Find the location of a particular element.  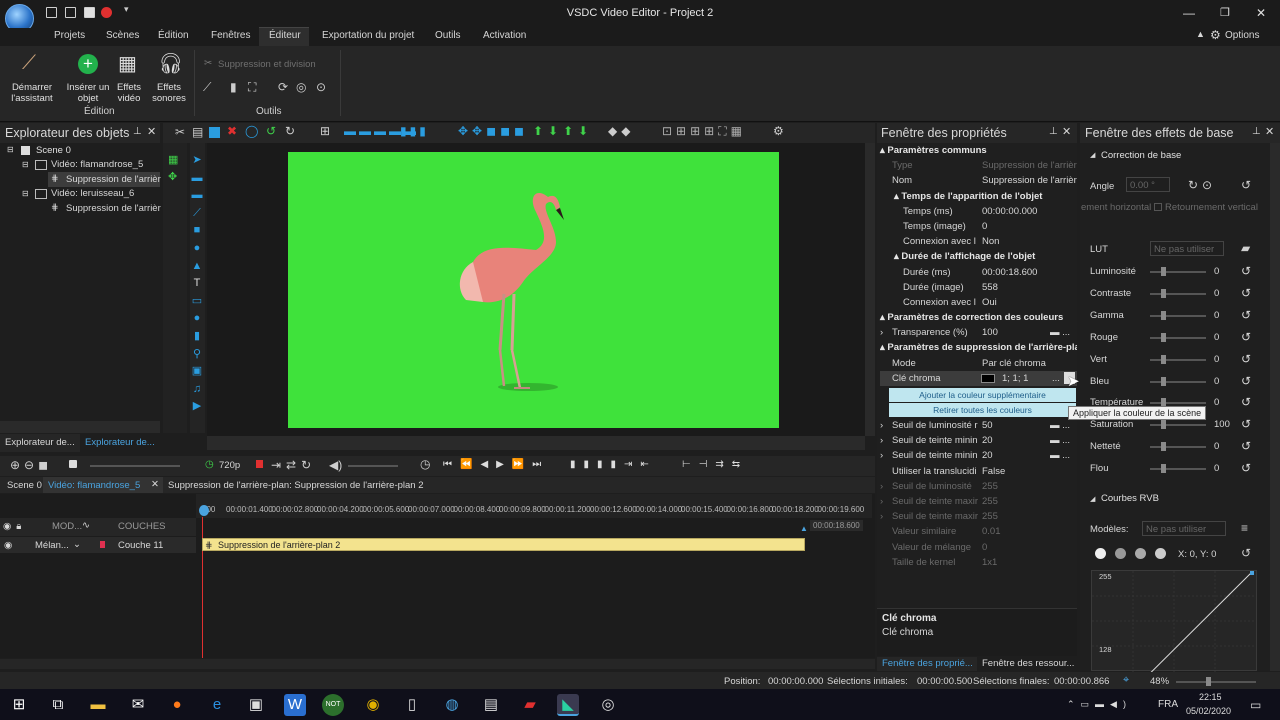

not-app-icon: NOT is located at coordinates (333, 705).